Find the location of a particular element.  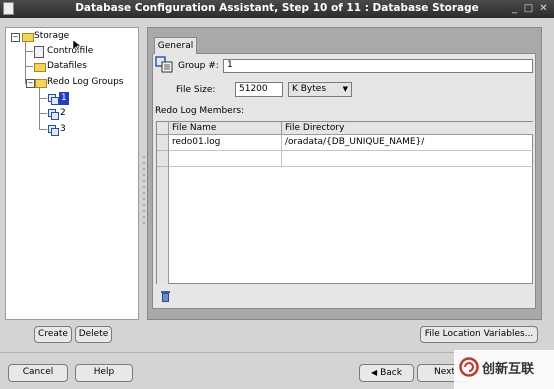

trash-icon is located at coordinates (165, 296).